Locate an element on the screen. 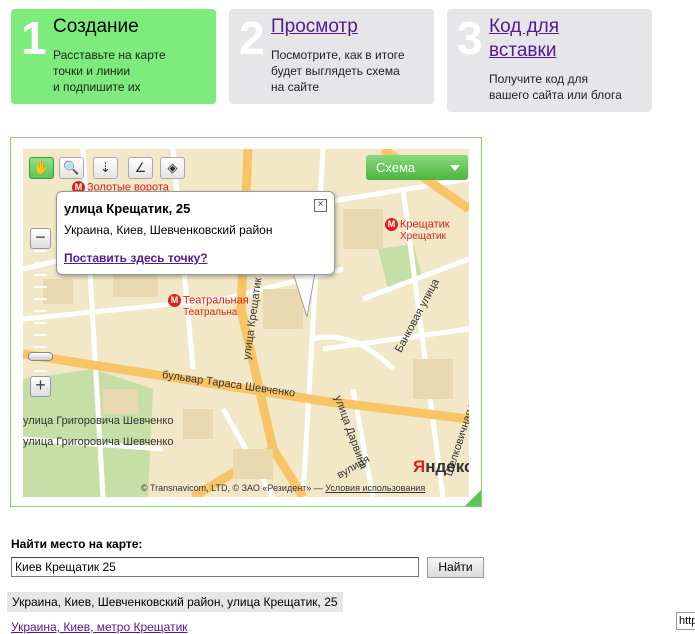 The image size is (695, 634). step-description: Получите код для вашего сайта или блога is located at coordinates (555, 87).